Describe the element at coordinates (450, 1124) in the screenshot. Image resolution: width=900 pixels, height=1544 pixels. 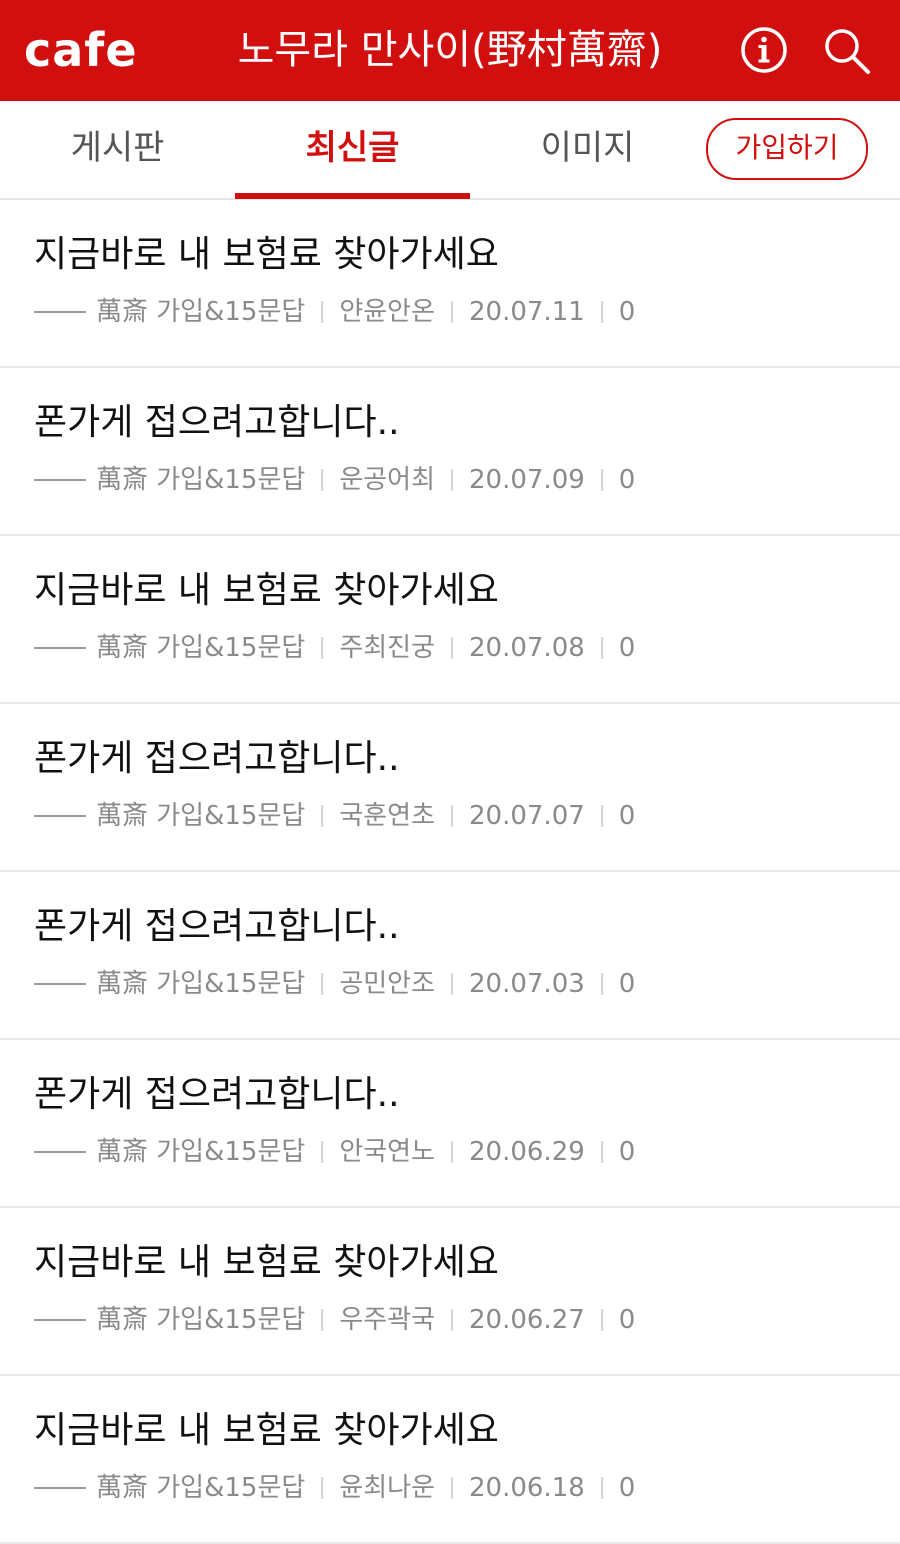
I see `post-row: 폰가게 접으려고합니다.. 萬斎 가입&15문답 안국연노 20.06.29 0` at that location.